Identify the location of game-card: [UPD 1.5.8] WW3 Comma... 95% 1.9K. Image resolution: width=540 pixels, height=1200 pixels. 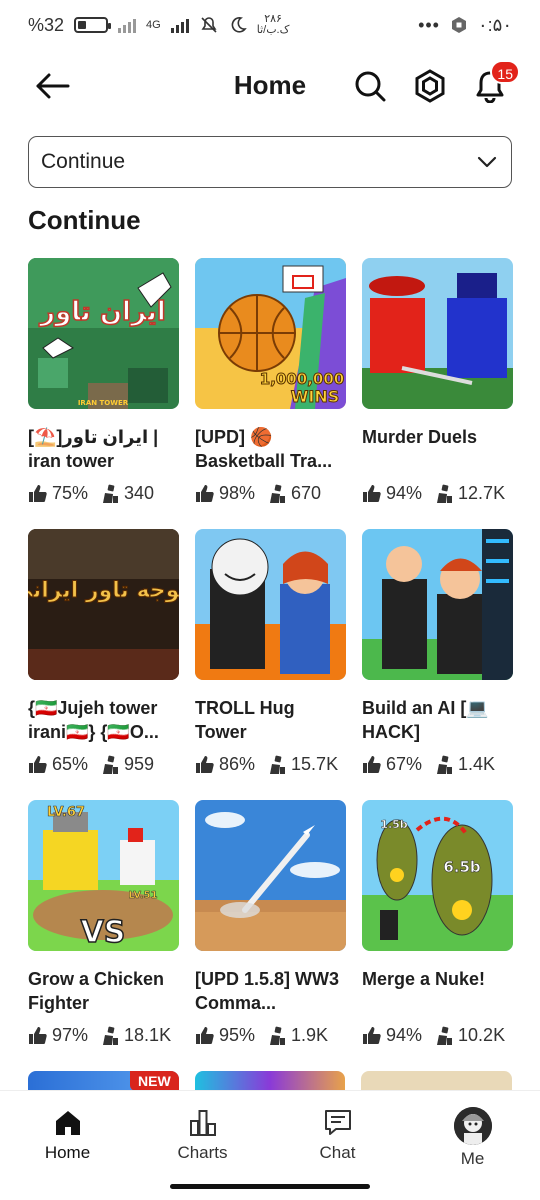
(270, 935).